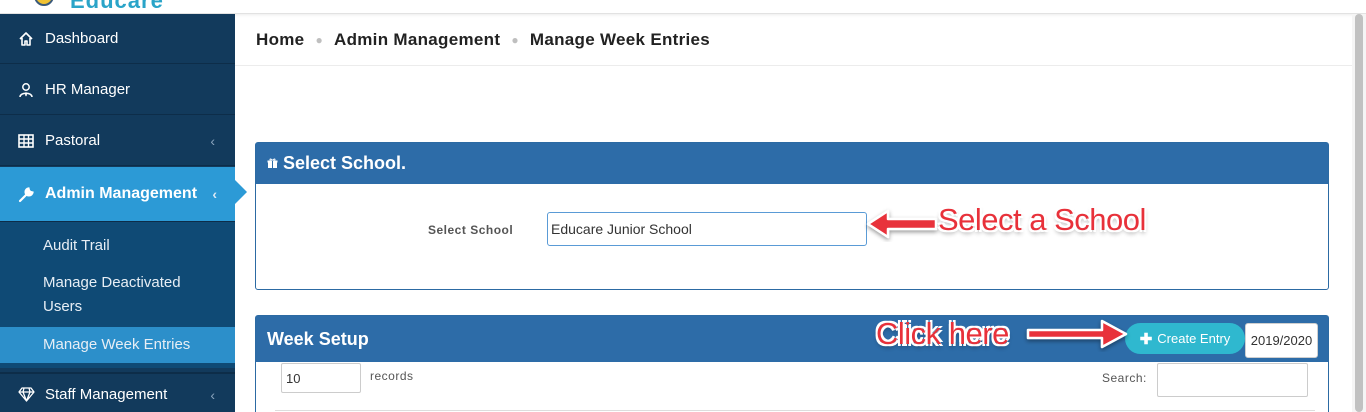 This screenshot has width=1366, height=412. What do you see at coordinates (1077, 334) in the screenshot?
I see `annotation-arrow-right-icon` at bounding box center [1077, 334].